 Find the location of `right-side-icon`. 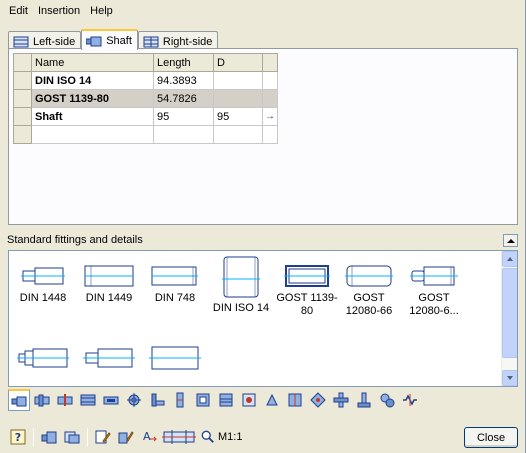

right-side-icon is located at coordinates (151, 41).